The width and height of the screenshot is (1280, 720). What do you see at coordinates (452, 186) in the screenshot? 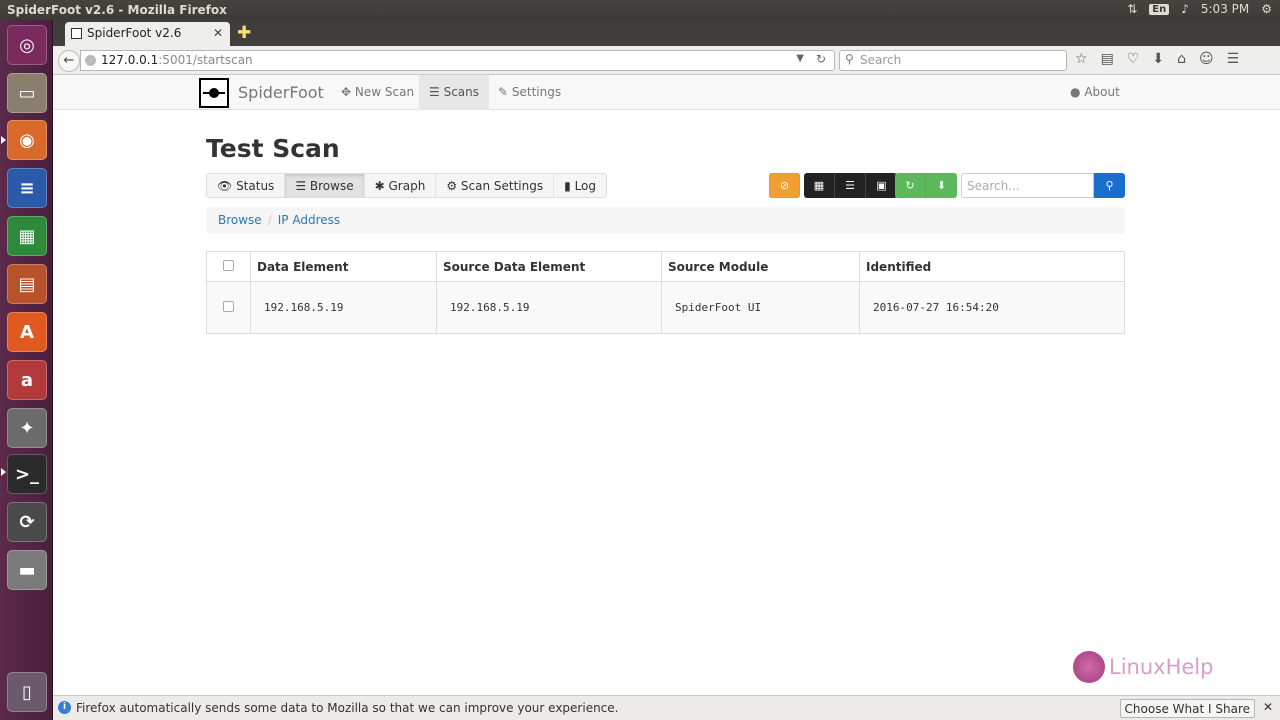
I see `cog-icon: ⚙` at bounding box center [452, 186].